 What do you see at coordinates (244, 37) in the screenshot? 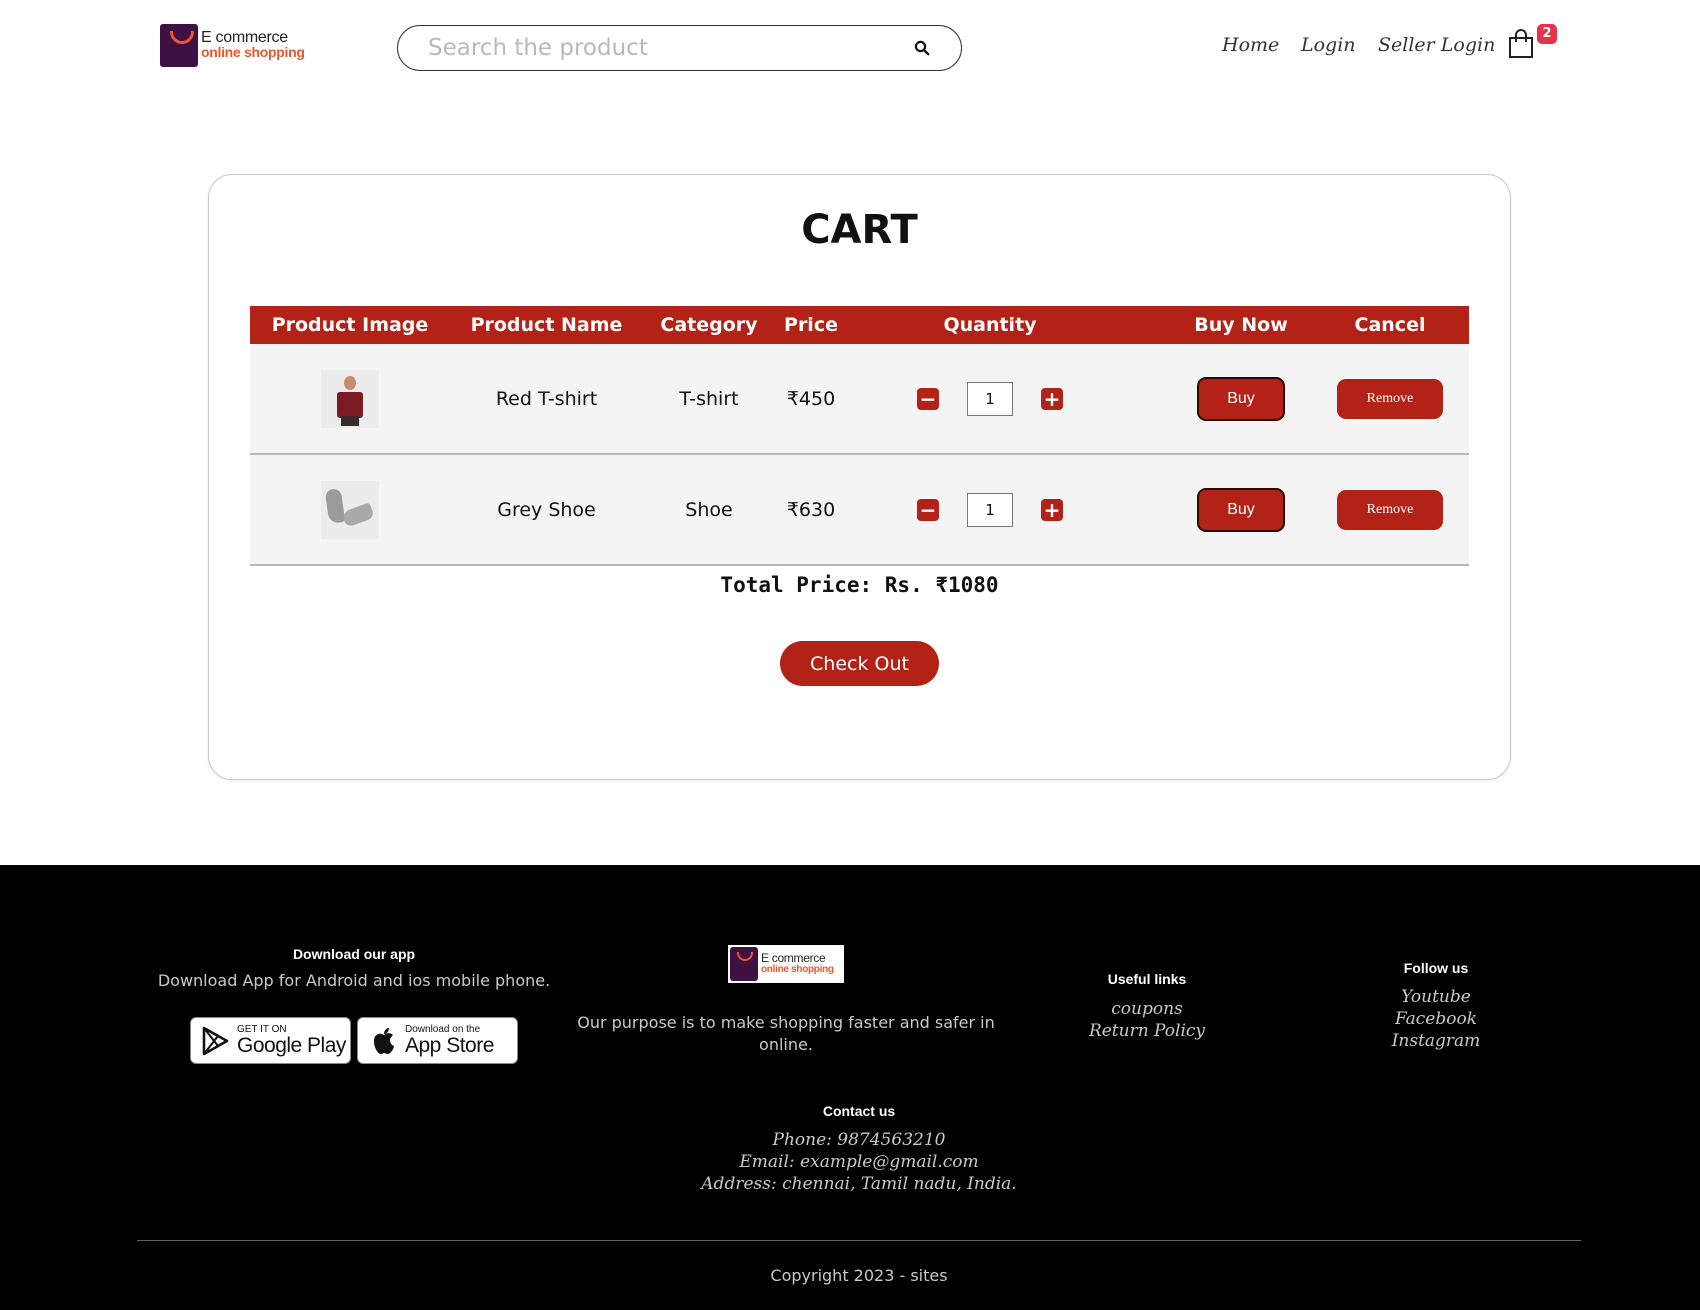
I see `logo-line1: E commerce` at bounding box center [244, 37].